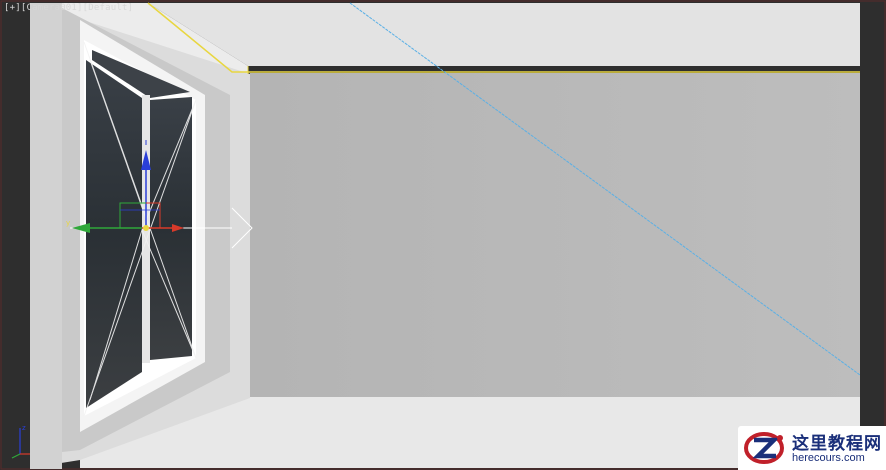 The image size is (886, 470). What do you see at coordinates (20, 441) in the screenshot?
I see `axis-tripod-icon: z` at bounding box center [20, 441].